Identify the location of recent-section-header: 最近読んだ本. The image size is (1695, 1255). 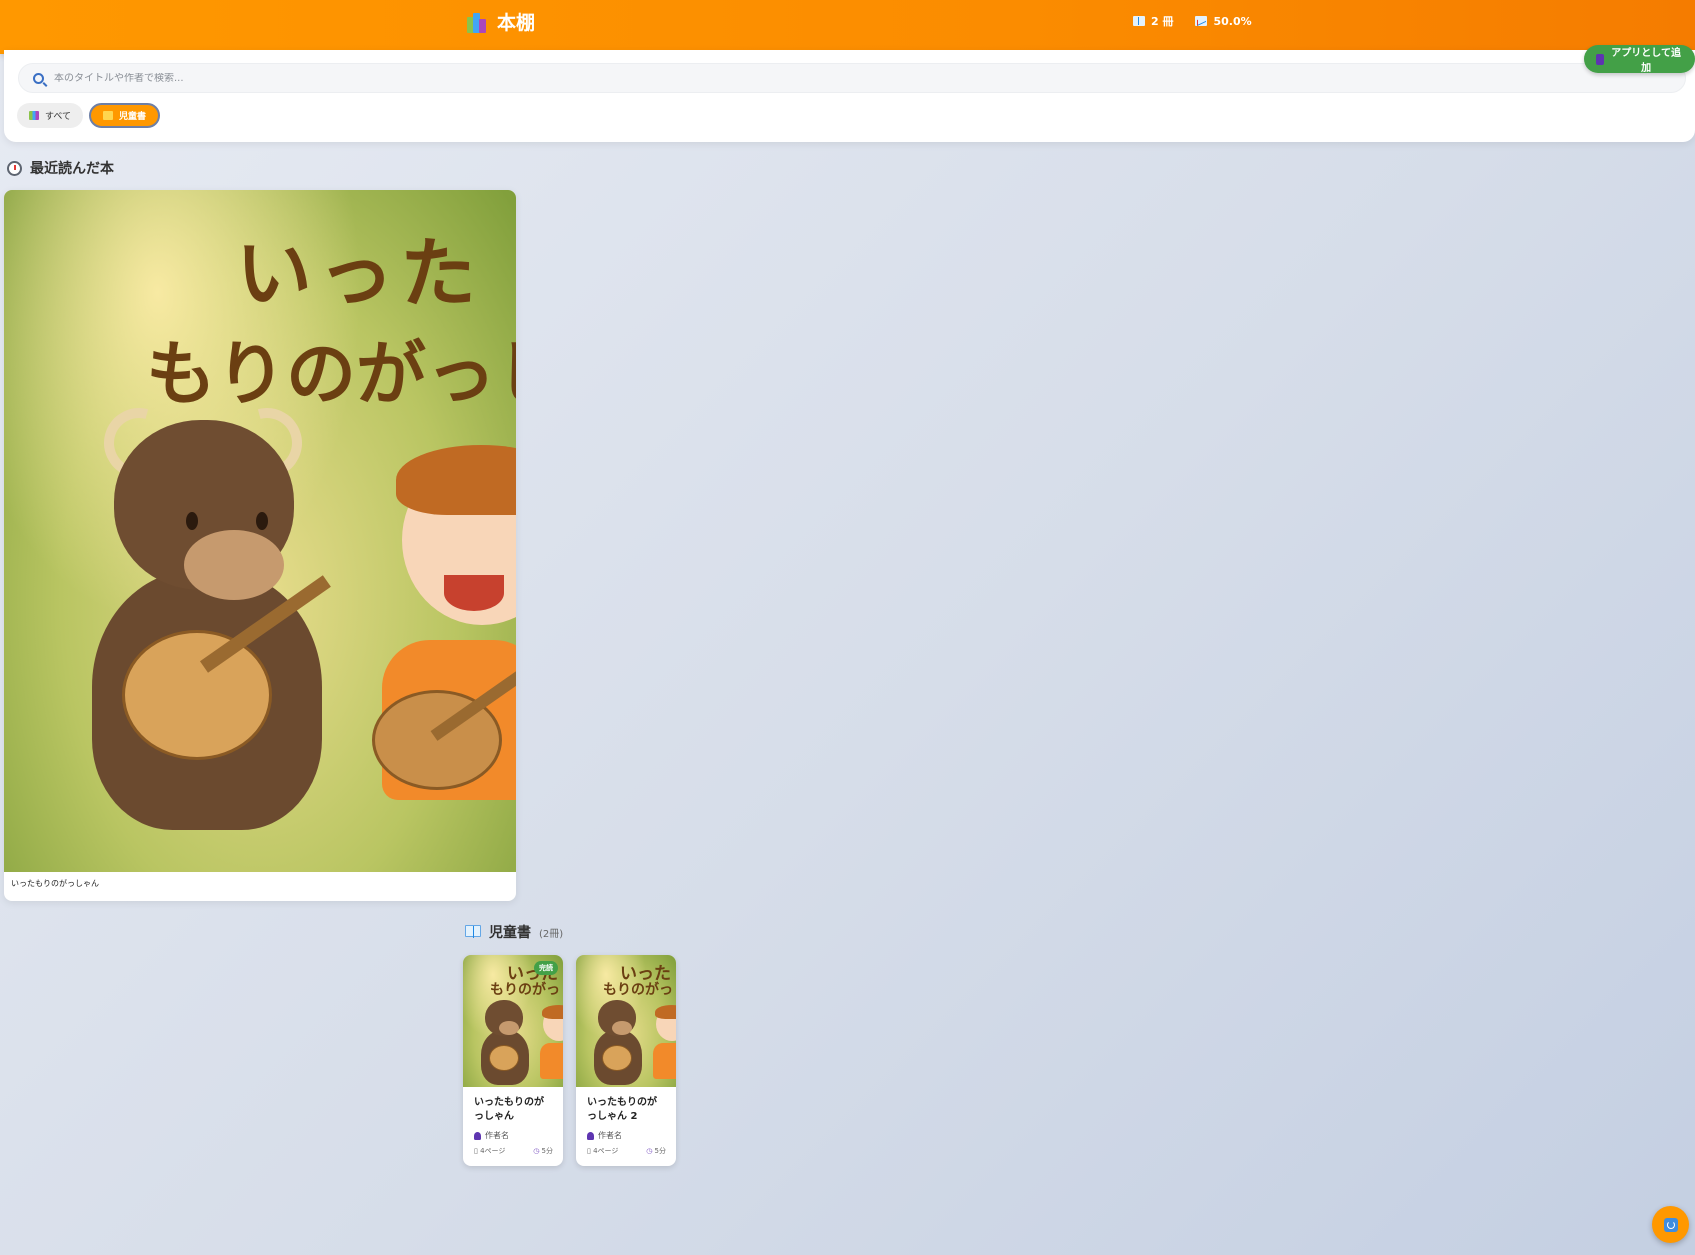
(60, 168).